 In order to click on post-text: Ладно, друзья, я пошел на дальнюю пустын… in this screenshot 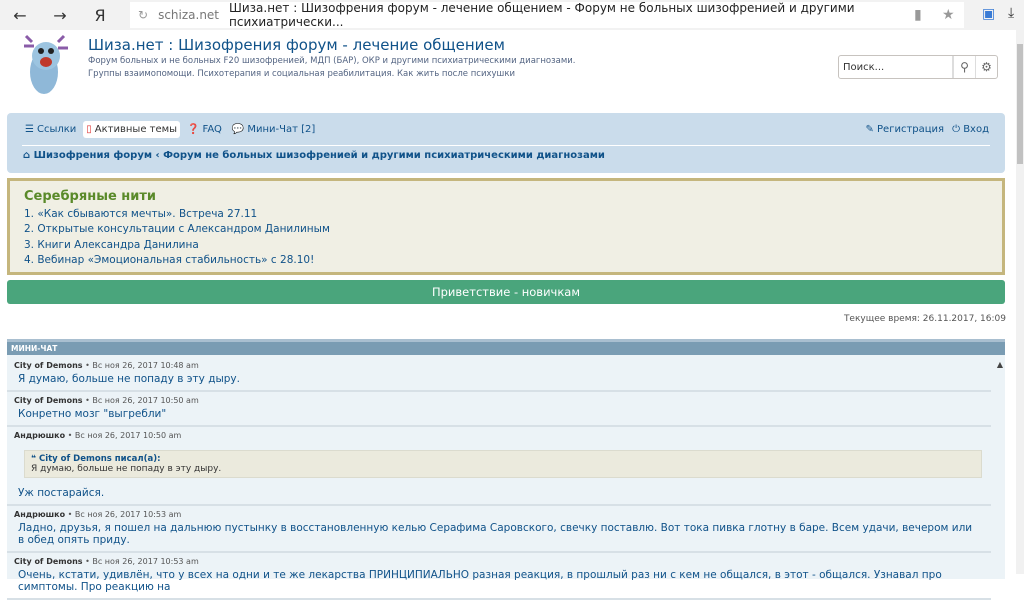, I will do `click(495, 534)`.